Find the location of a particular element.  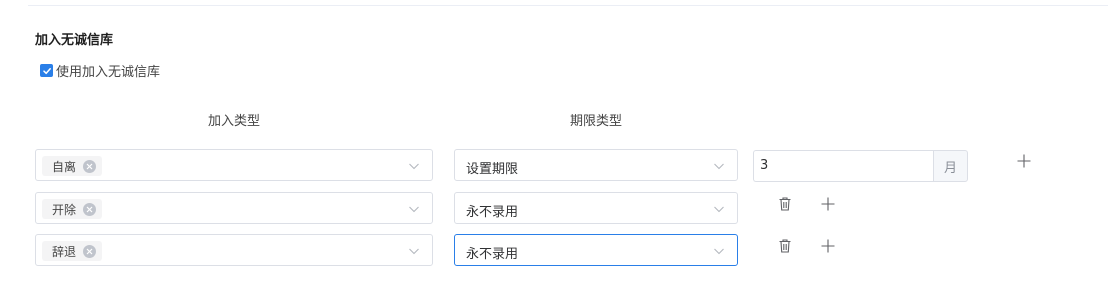

join-type-tag: 自离 is located at coordinates (72, 166).